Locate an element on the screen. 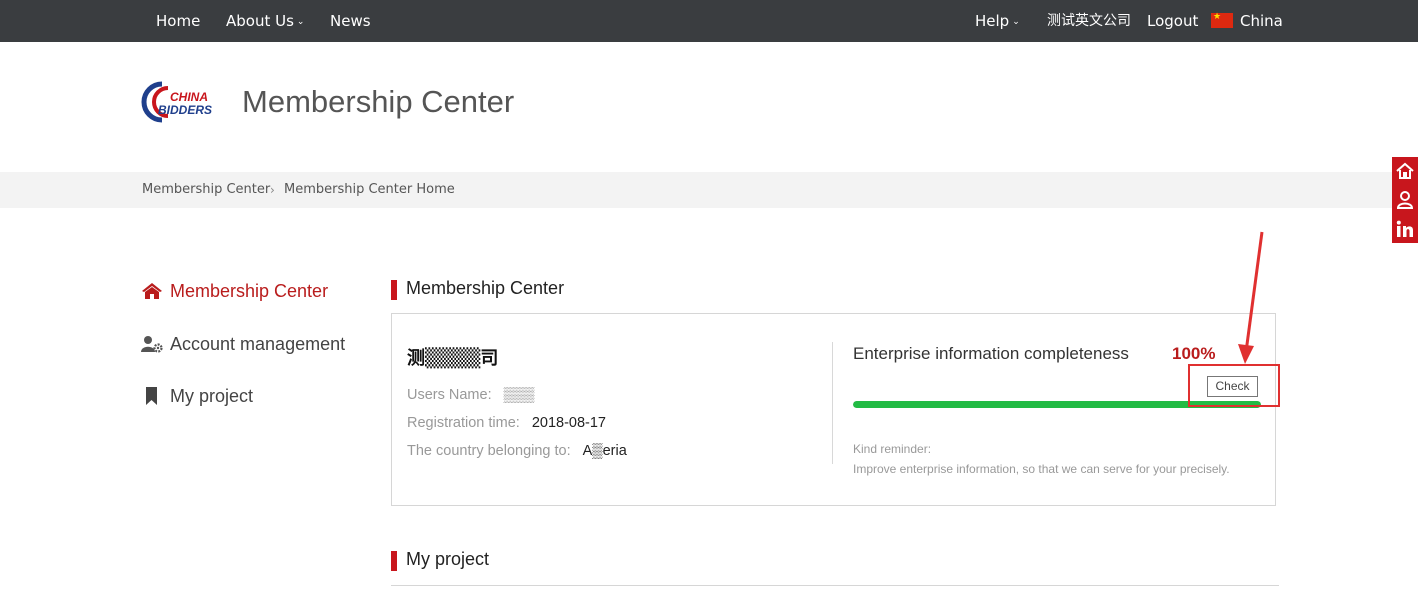 This screenshot has width=1418, height=600. completeness-percent: 100% is located at coordinates (1194, 353).